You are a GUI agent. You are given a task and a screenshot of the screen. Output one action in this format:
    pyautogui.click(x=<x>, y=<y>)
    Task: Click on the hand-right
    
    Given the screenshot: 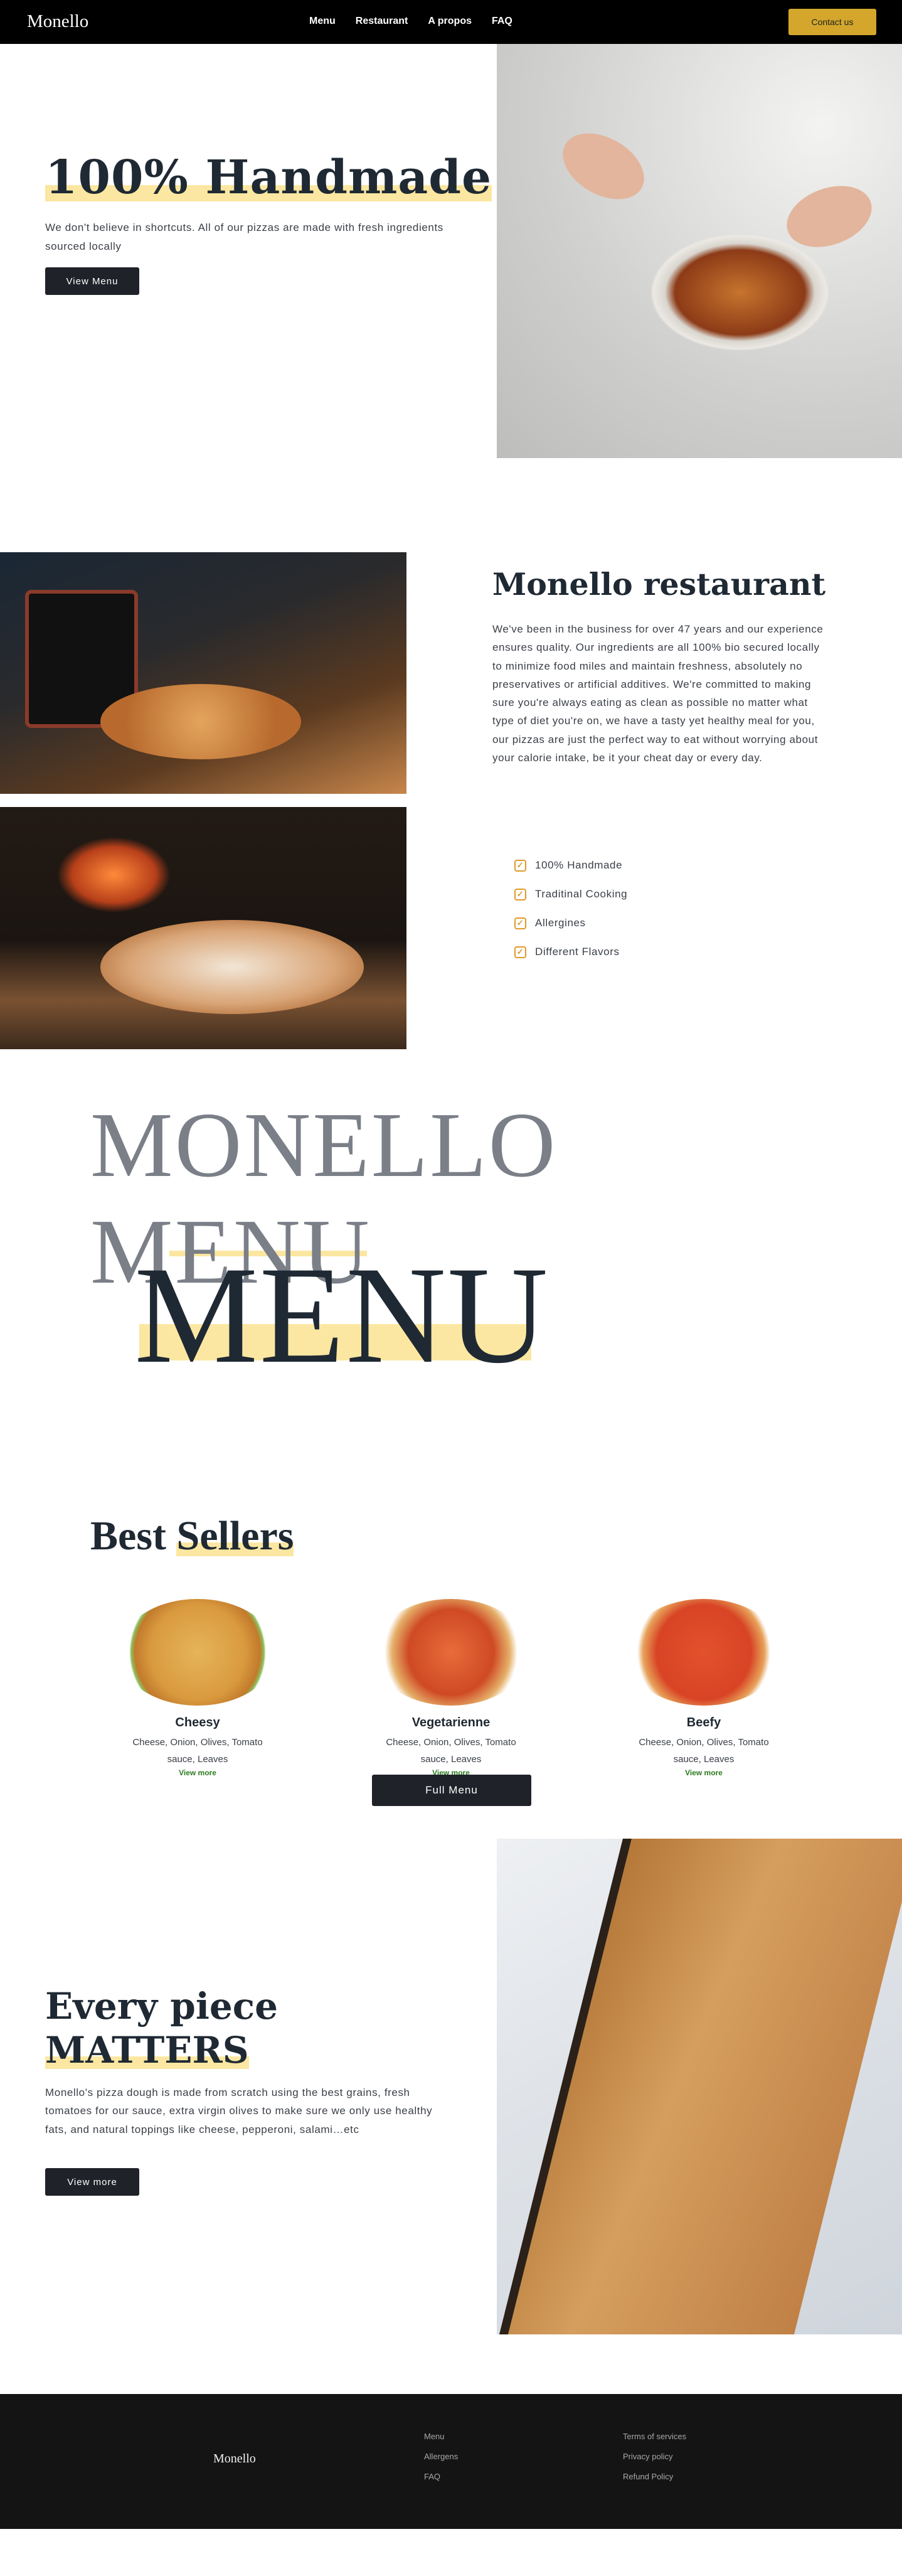 What is the action you would take?
    pyautogui.click(x=829, y=217)
    